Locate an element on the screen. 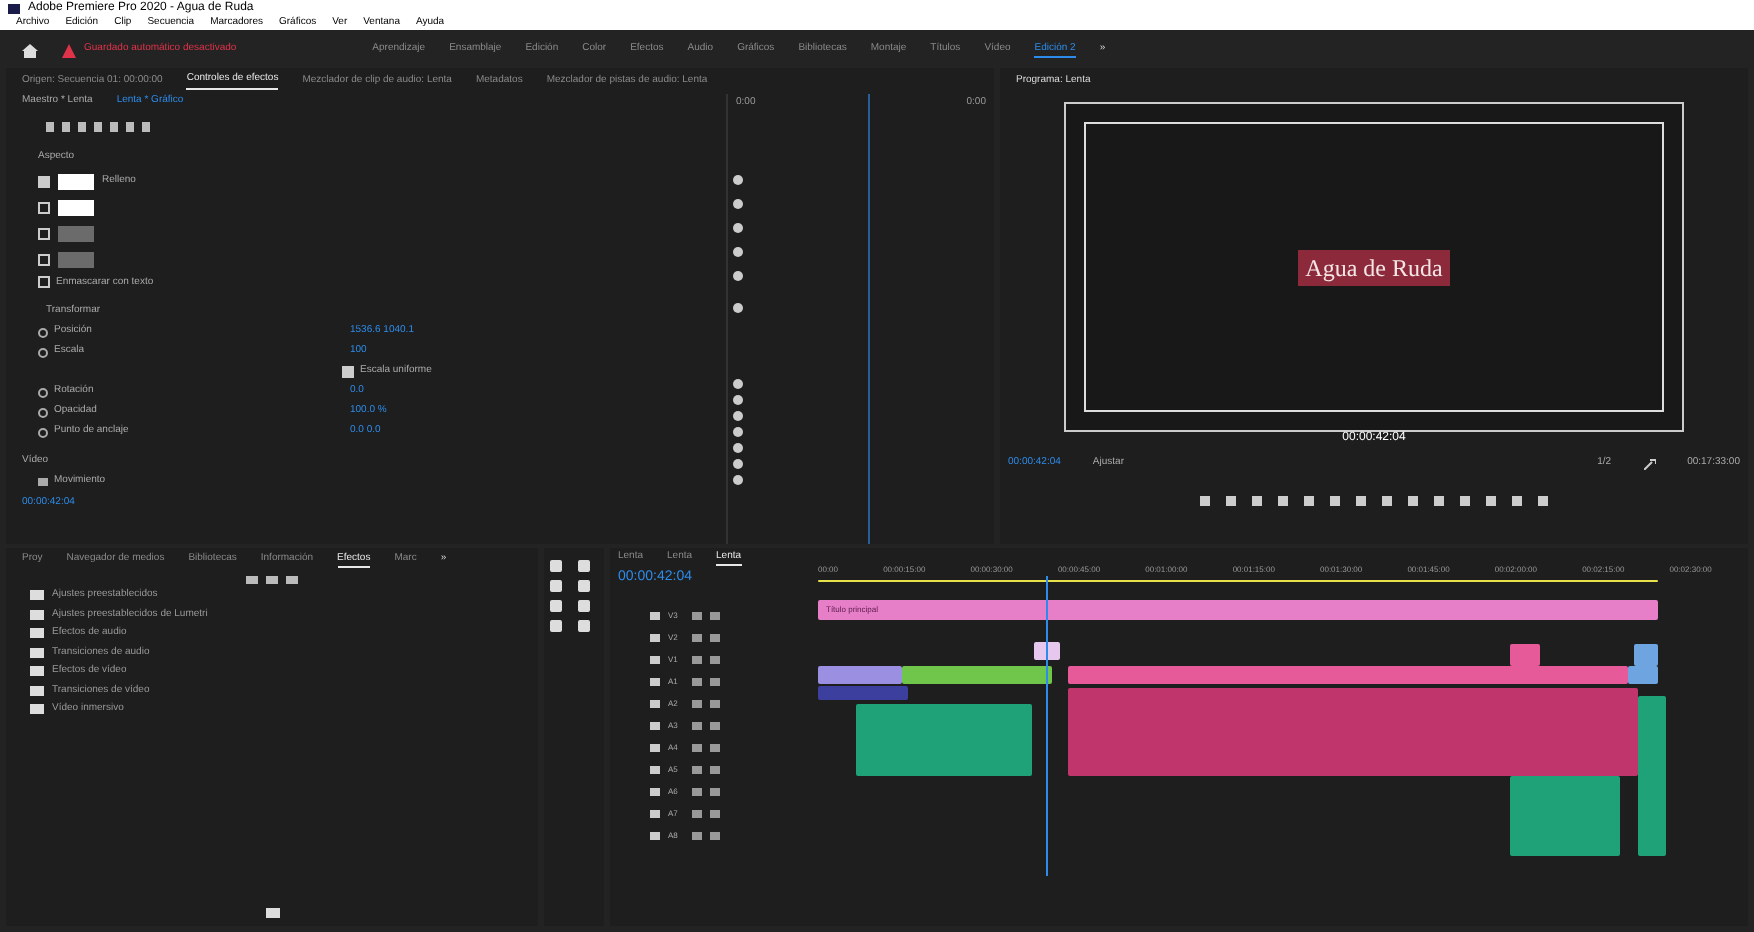  app-logo-icon is located at coordinates (14, 8).